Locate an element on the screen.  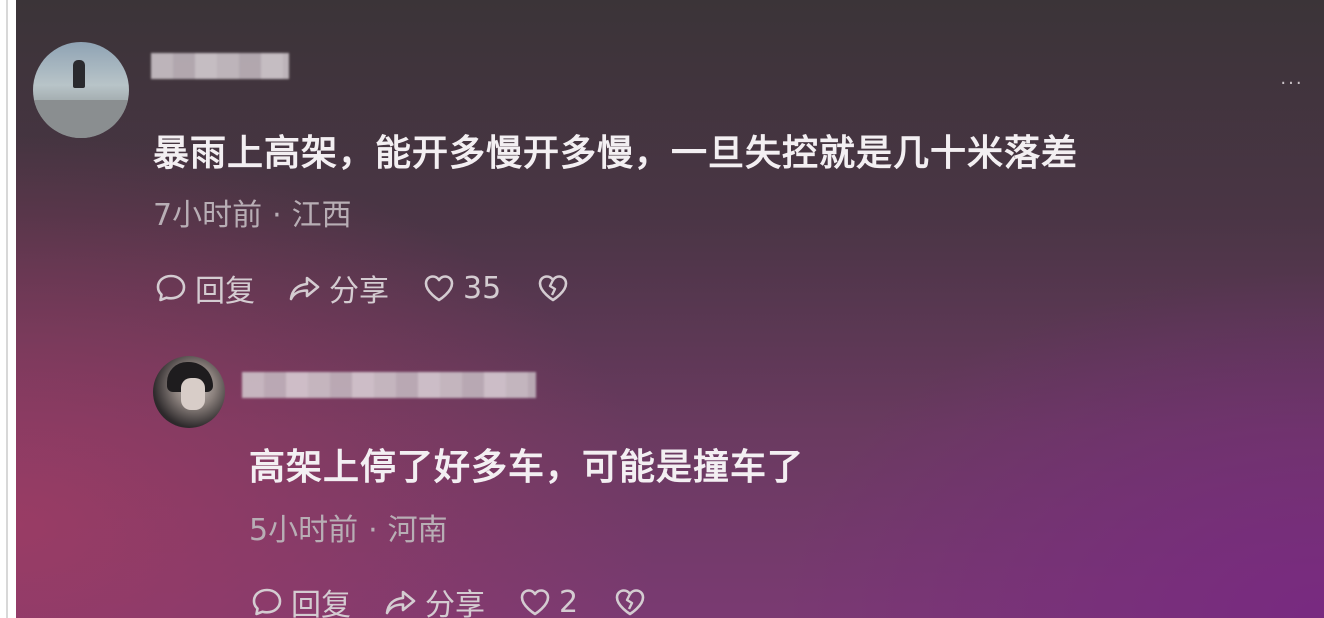
reply-comment-text: 高架上停了好多车，可能是撞车了 is located at coordinates (527, 467).